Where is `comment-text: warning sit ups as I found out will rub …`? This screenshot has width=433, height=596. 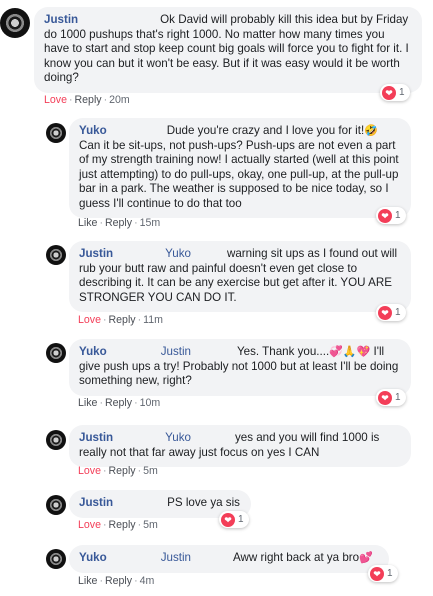
comment-text: warning sit ups as I found out will rub … is located at coordinates (238, 275).